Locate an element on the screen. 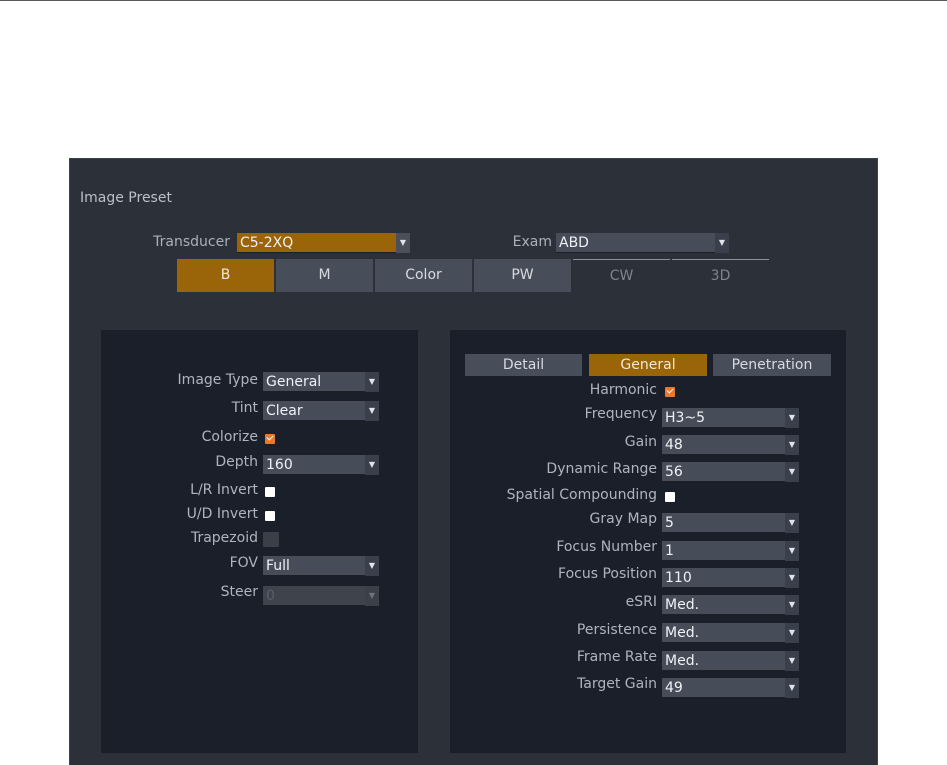  tab-general: General is located at coordinates (648, 365).